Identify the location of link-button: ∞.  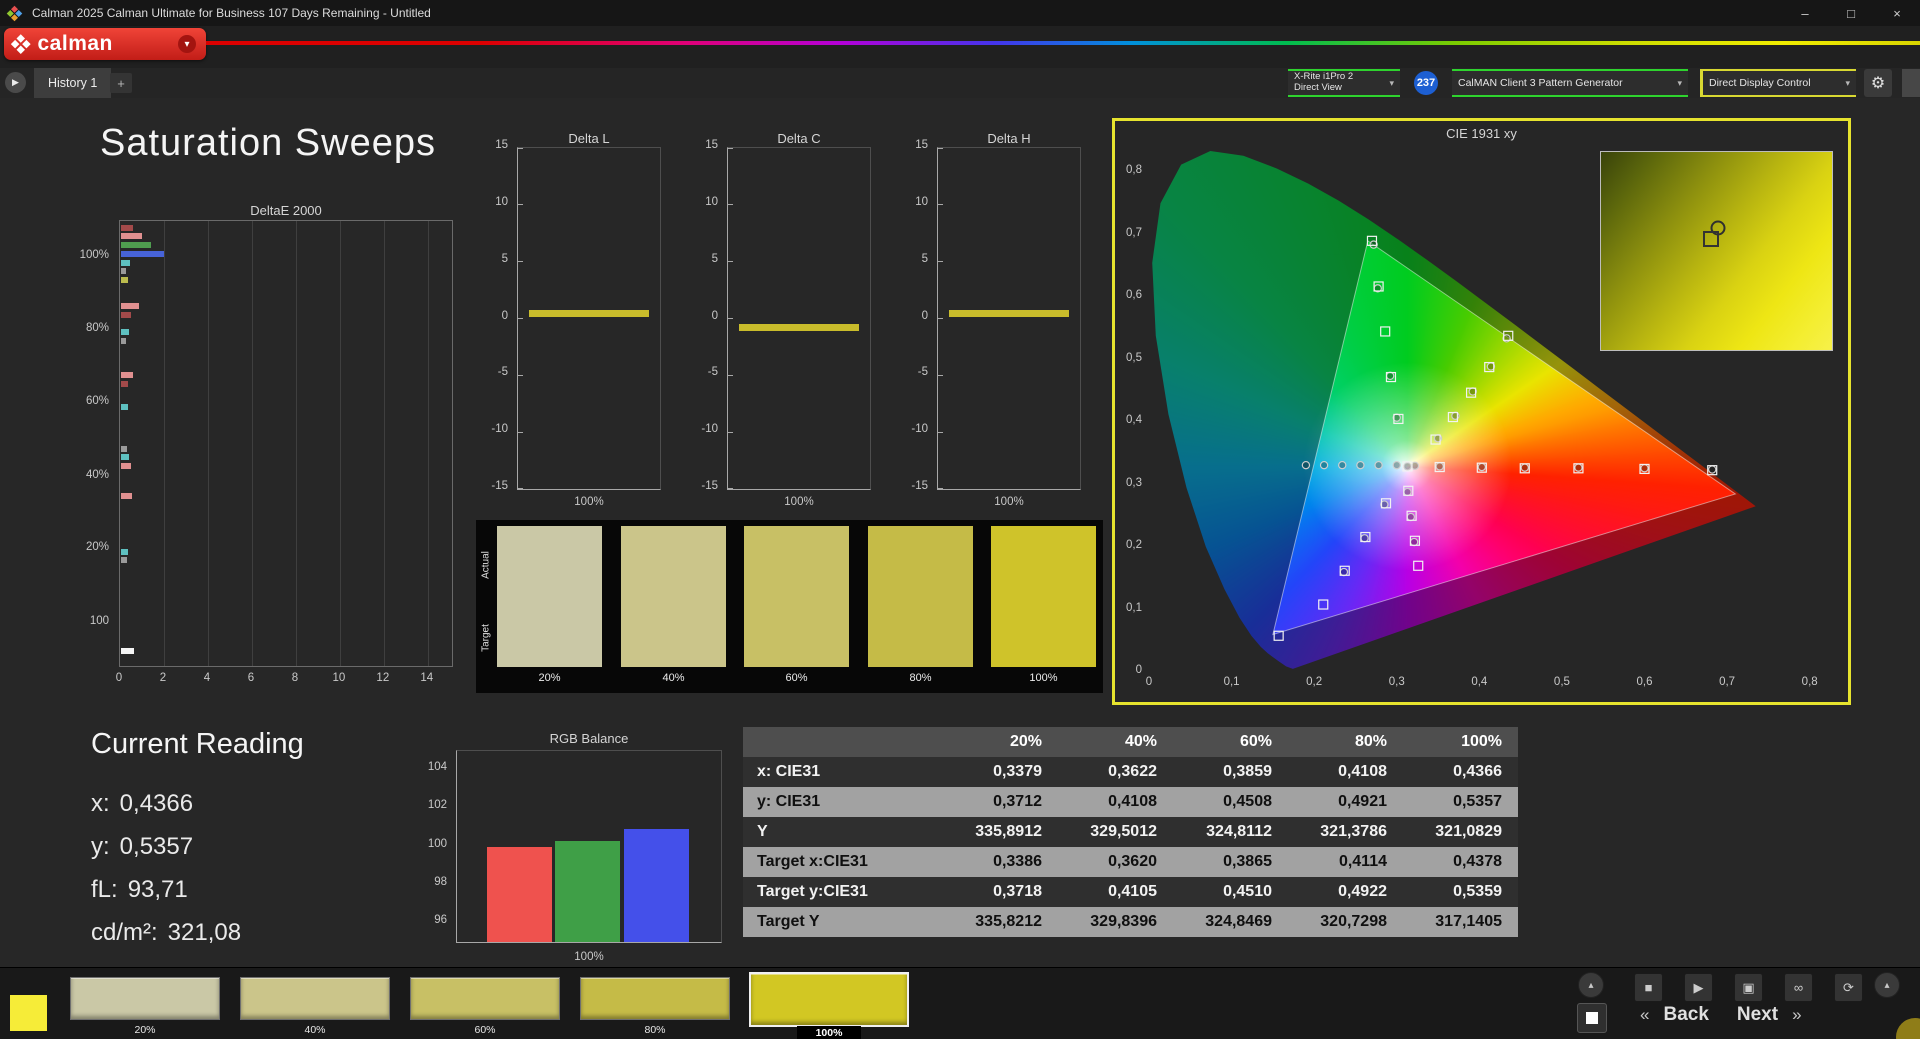
(1798, 987).